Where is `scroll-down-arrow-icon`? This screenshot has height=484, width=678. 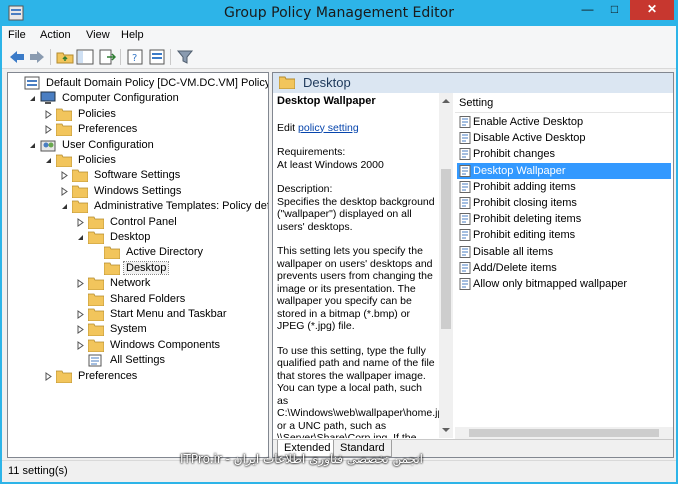
scroll-down-arrow-icon is located at coordinates (446, 430).